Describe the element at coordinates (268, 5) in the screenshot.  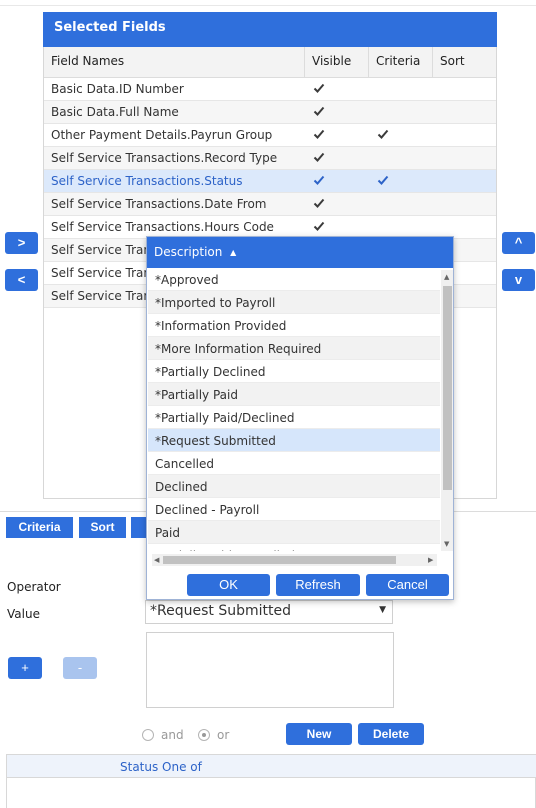
I see `top-divider` at that location.